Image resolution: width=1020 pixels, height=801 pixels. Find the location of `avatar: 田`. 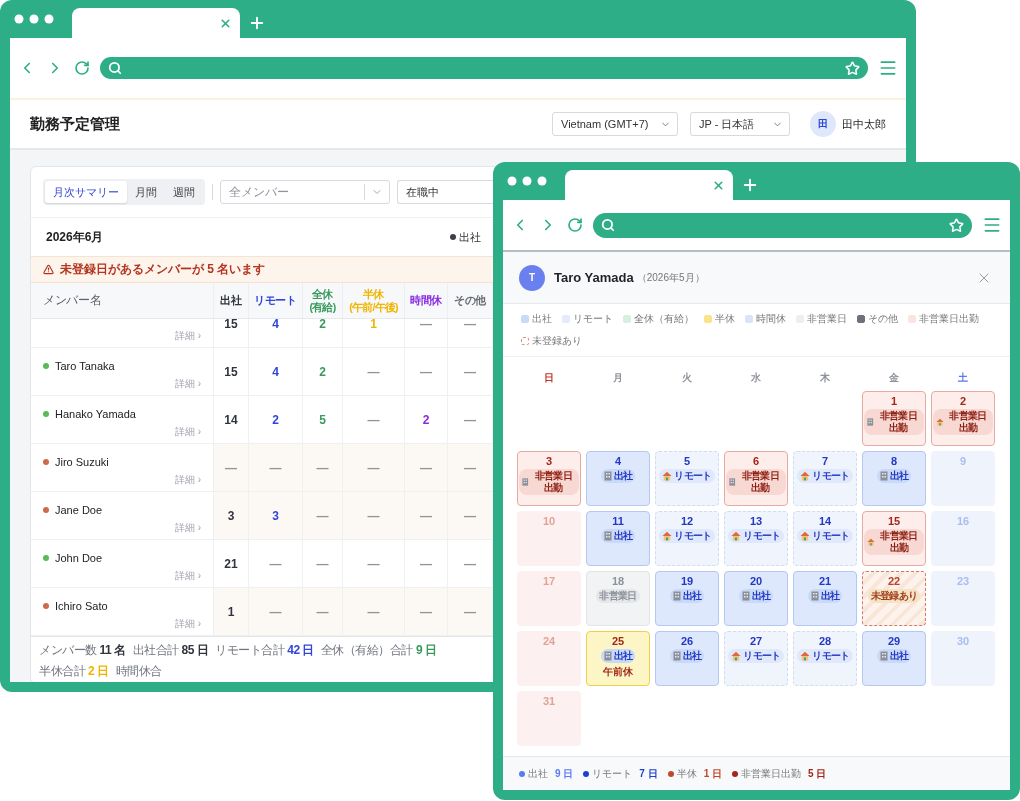

avatar: 田 is located at coordinates (823, 124).